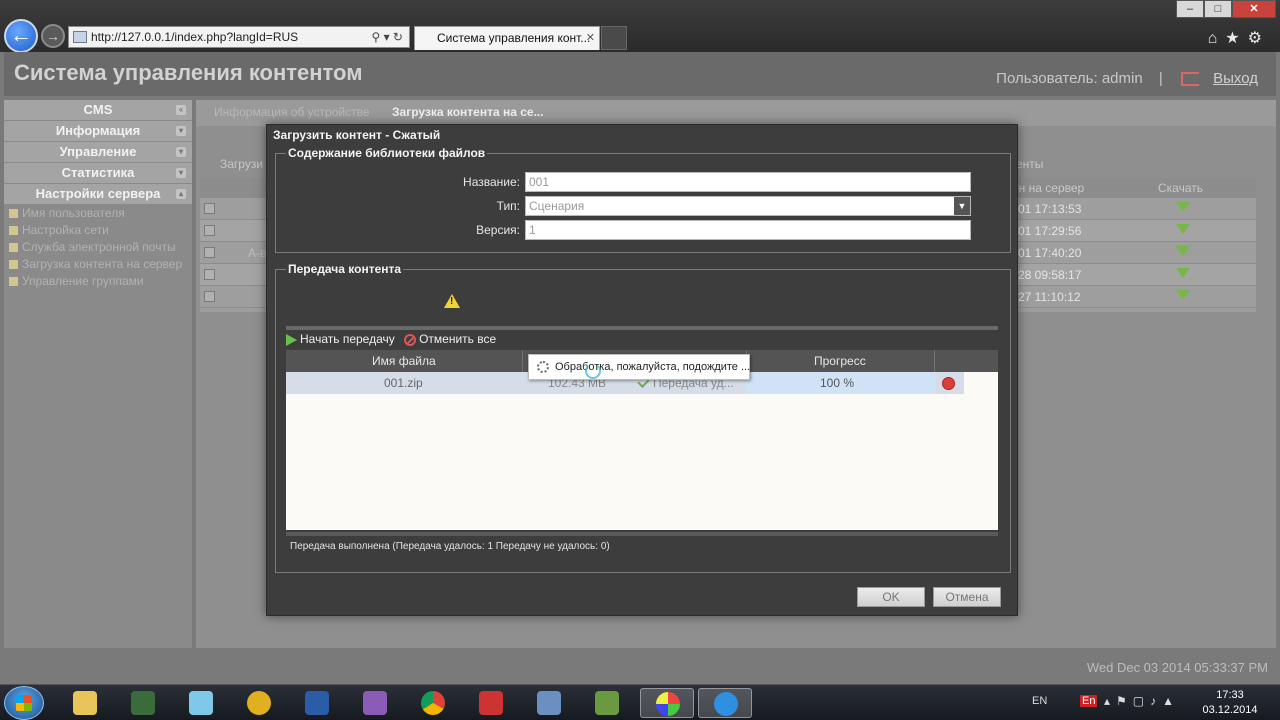  I want to click on onenote-icon, so click(375, 703).